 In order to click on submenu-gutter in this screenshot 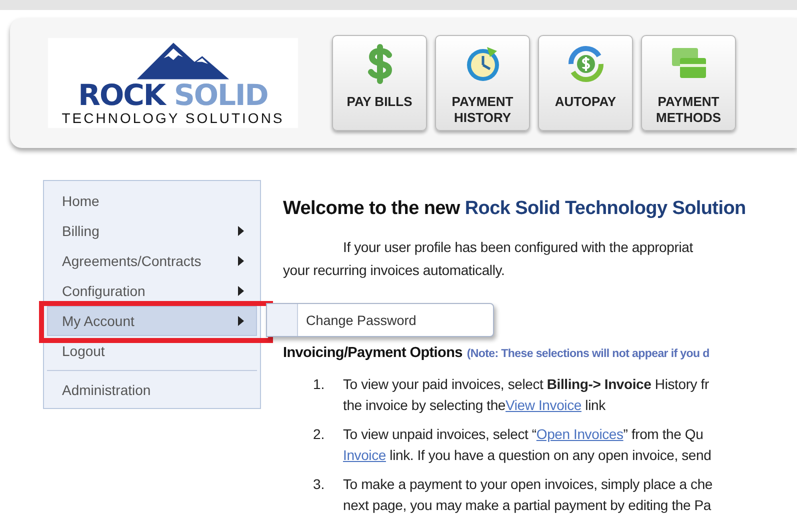, I will do `click(282, 320)`.